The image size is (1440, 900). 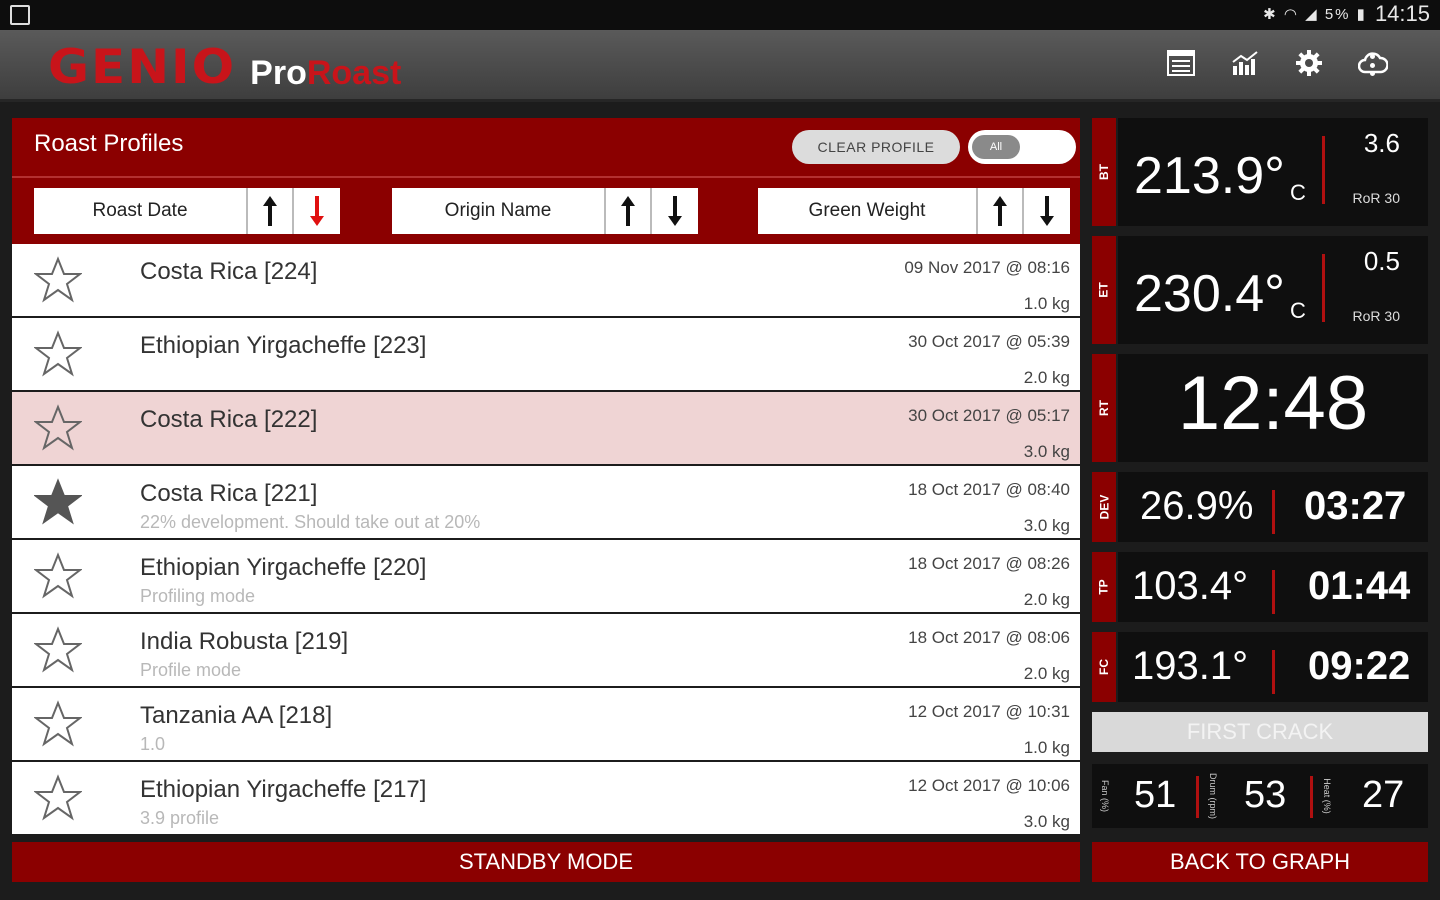 What do you see at coordinates (1381, 143) in the screenshot?
I see `bt-ror-value: 3.6` at bounding box center [1381, 143].